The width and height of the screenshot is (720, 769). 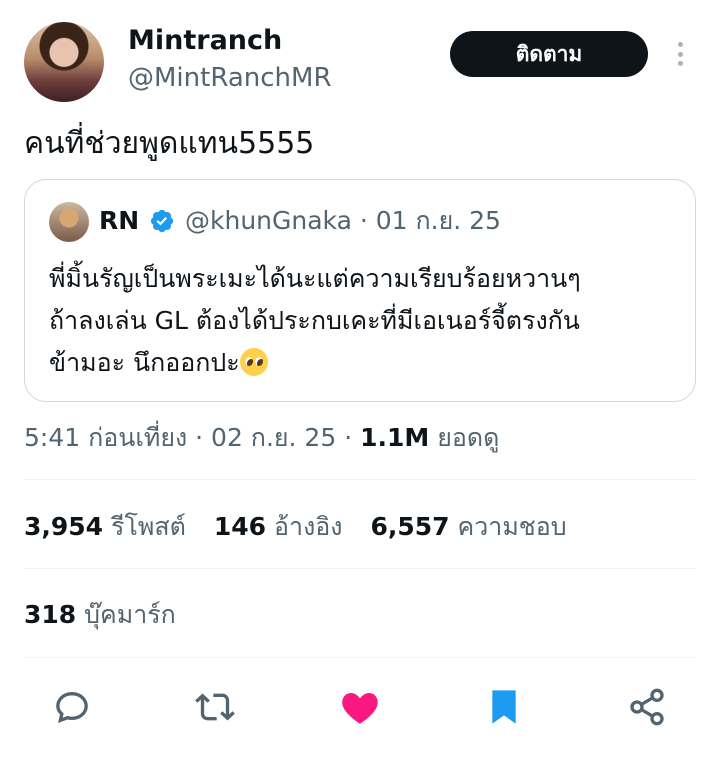 What do you see at coordinates (100, 615) in the screenshot?
I see `bookmarks-stat: 318 บุ๊คมาร์ก` at bounding box center [100, 615].